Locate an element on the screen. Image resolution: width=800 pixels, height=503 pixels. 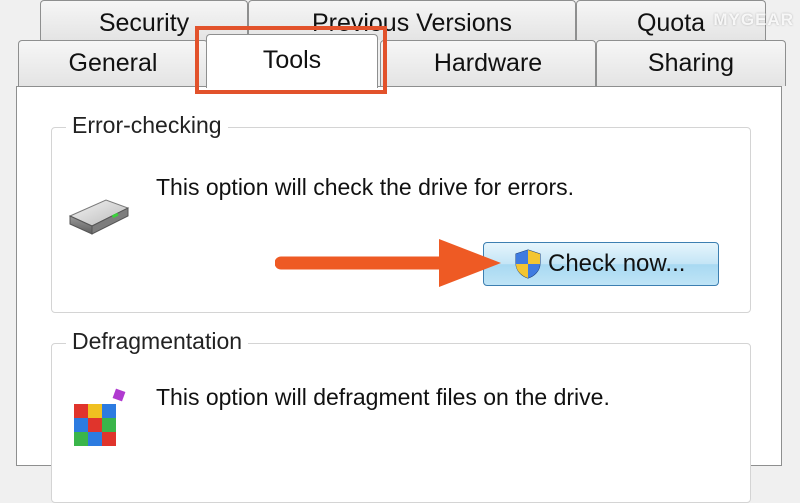
tab-label: Hardware is located at coordinates (488, 63).